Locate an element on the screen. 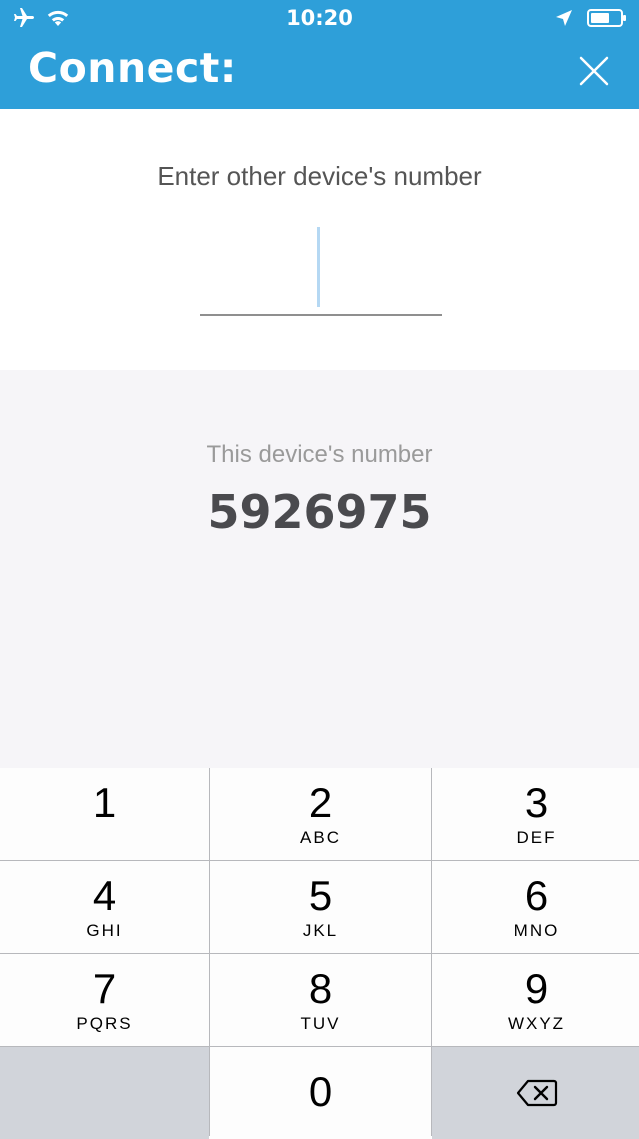 This screenshot has width=639, height=1139. key-digit: 7 is located at coordinates (104, 988).